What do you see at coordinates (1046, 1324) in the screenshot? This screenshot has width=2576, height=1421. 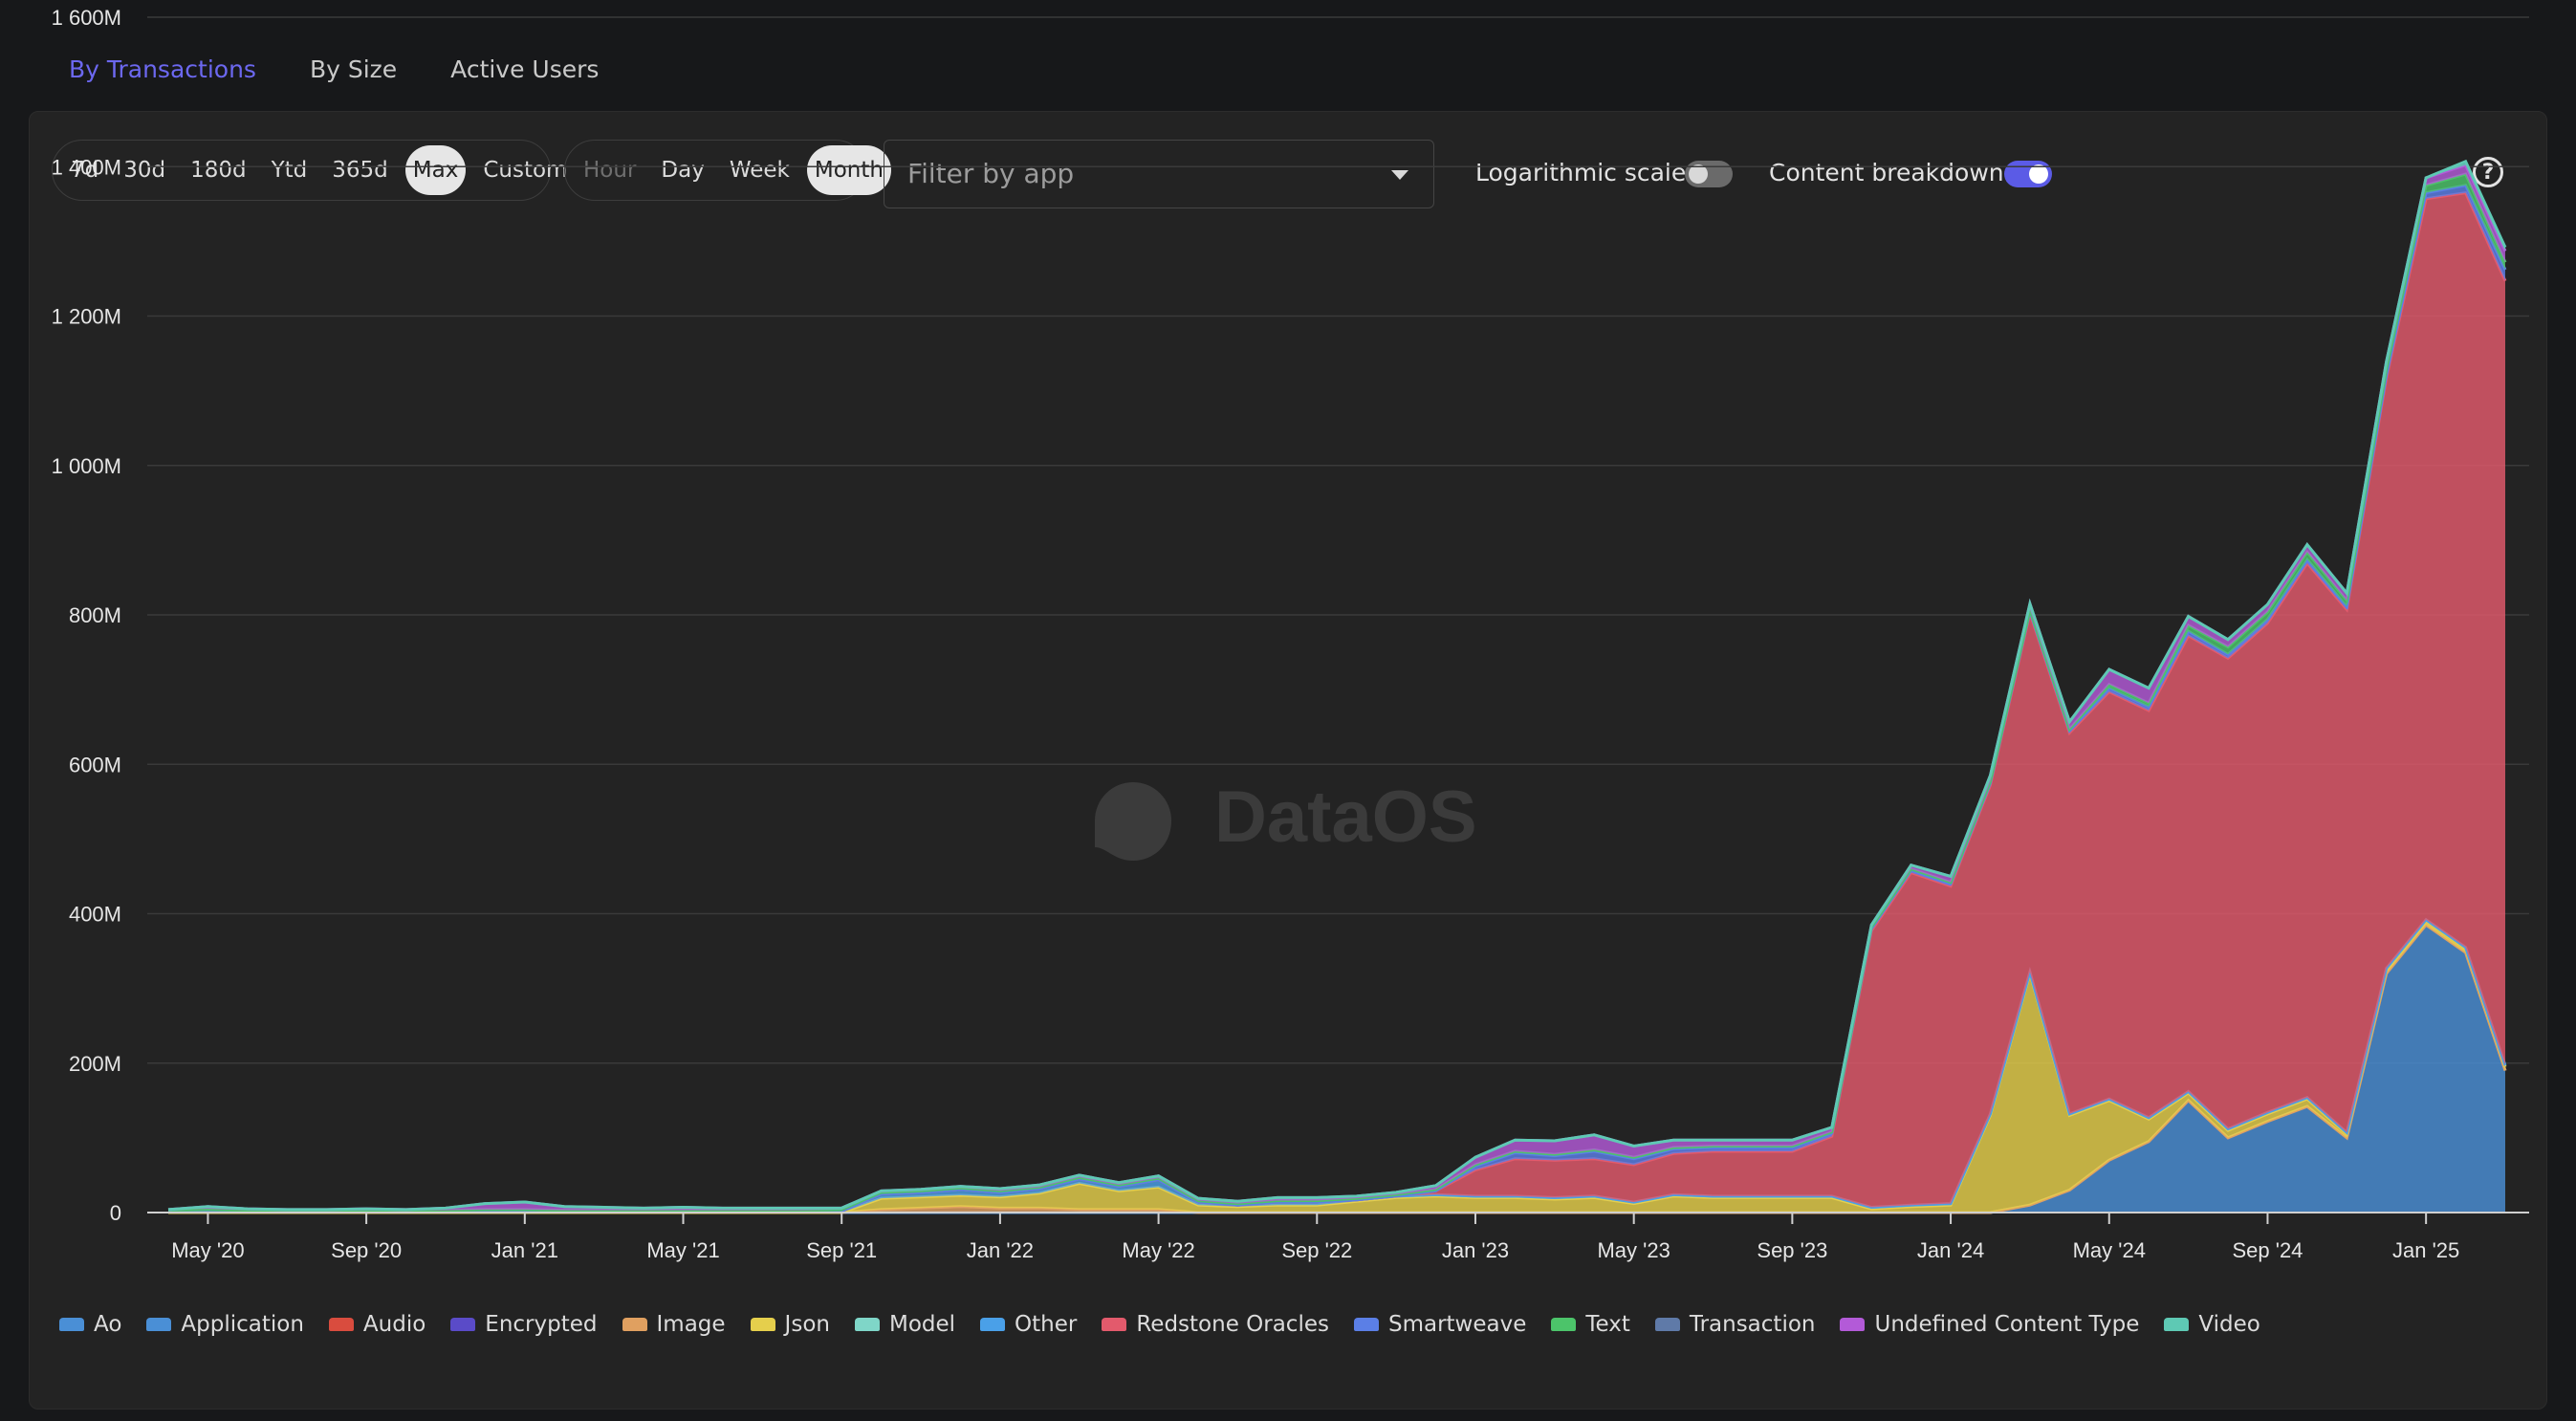 I see `legend-label: Other` at bounding box center [1046, 1324].